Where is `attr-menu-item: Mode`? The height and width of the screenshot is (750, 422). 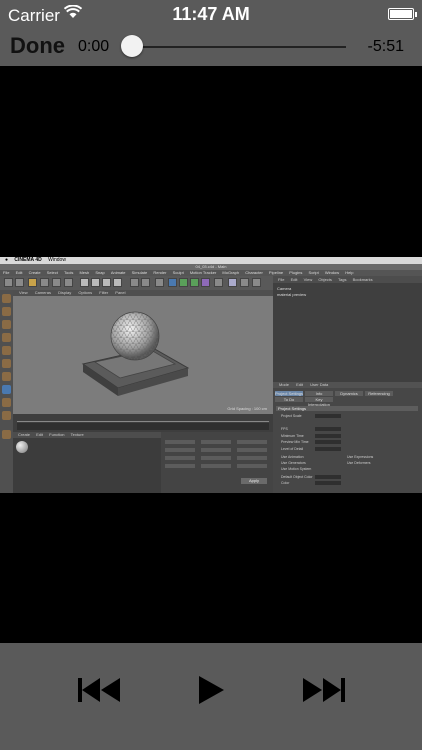
attr-menu-item: Mode is located at coordinates (284, 384).